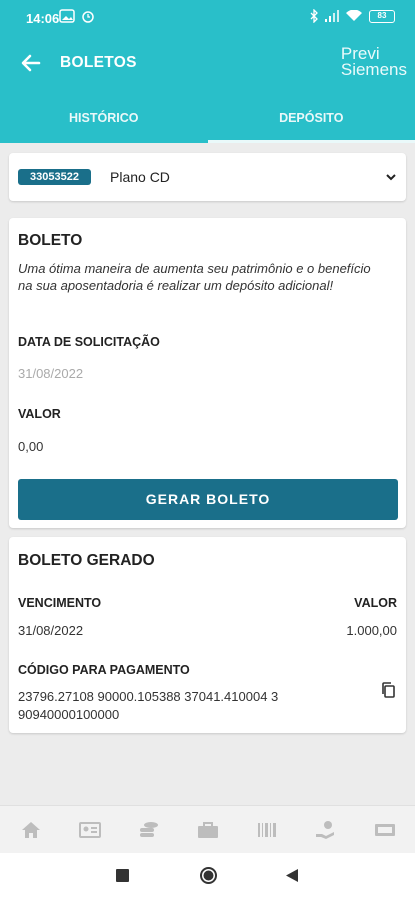  What do you see at coordinates (326, 830) in the screenshot?
I see `hand-coin-icon` at bounding box center [326, 830].